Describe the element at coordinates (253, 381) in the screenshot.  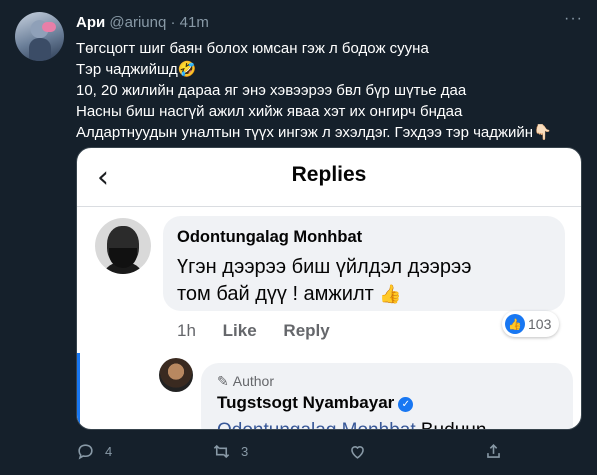
I see `author-label: Author` at that location.